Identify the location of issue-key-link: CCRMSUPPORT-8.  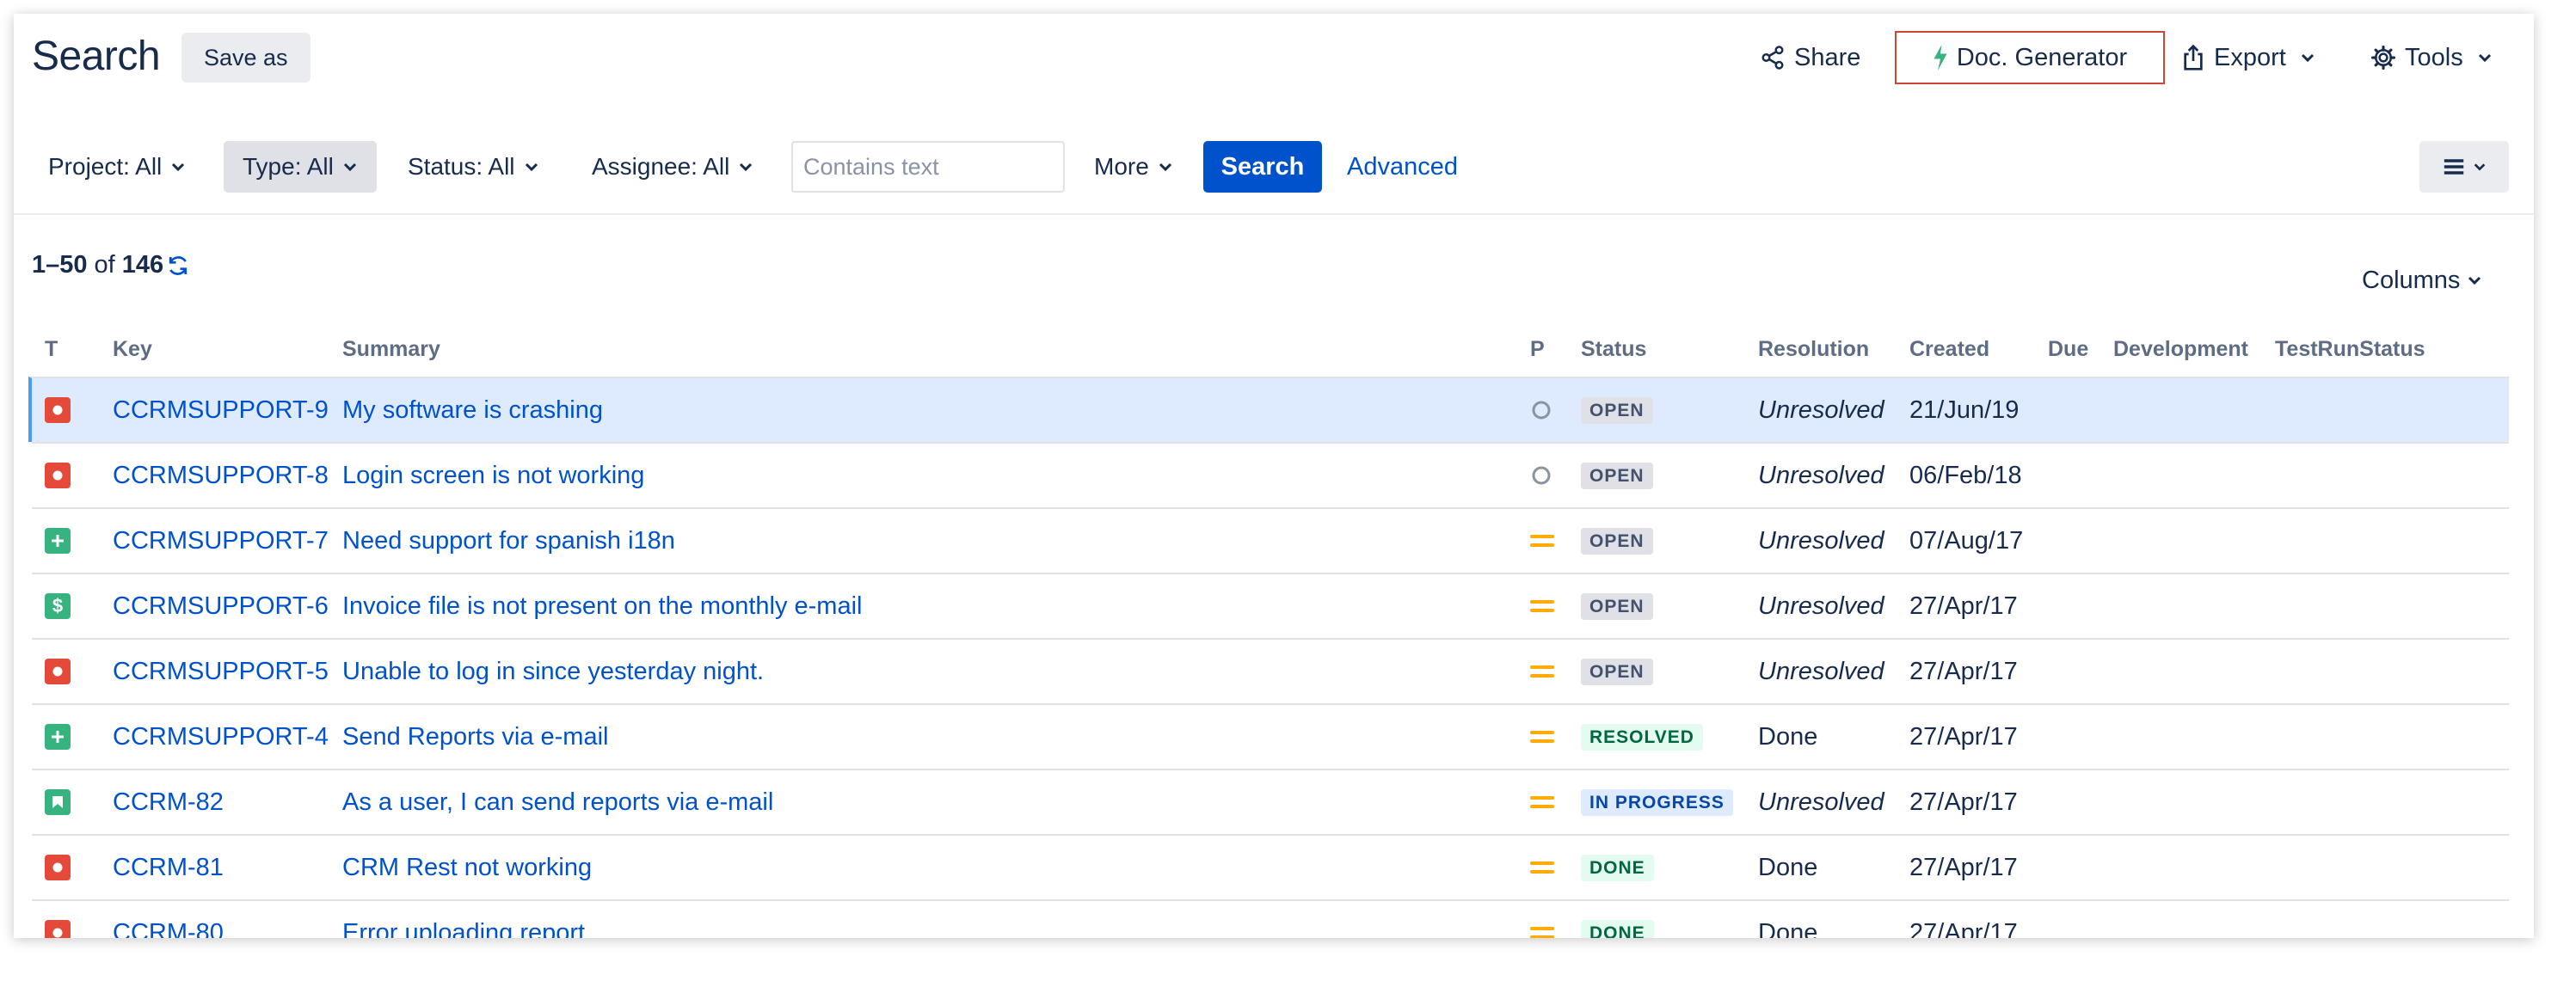
(221, 475).